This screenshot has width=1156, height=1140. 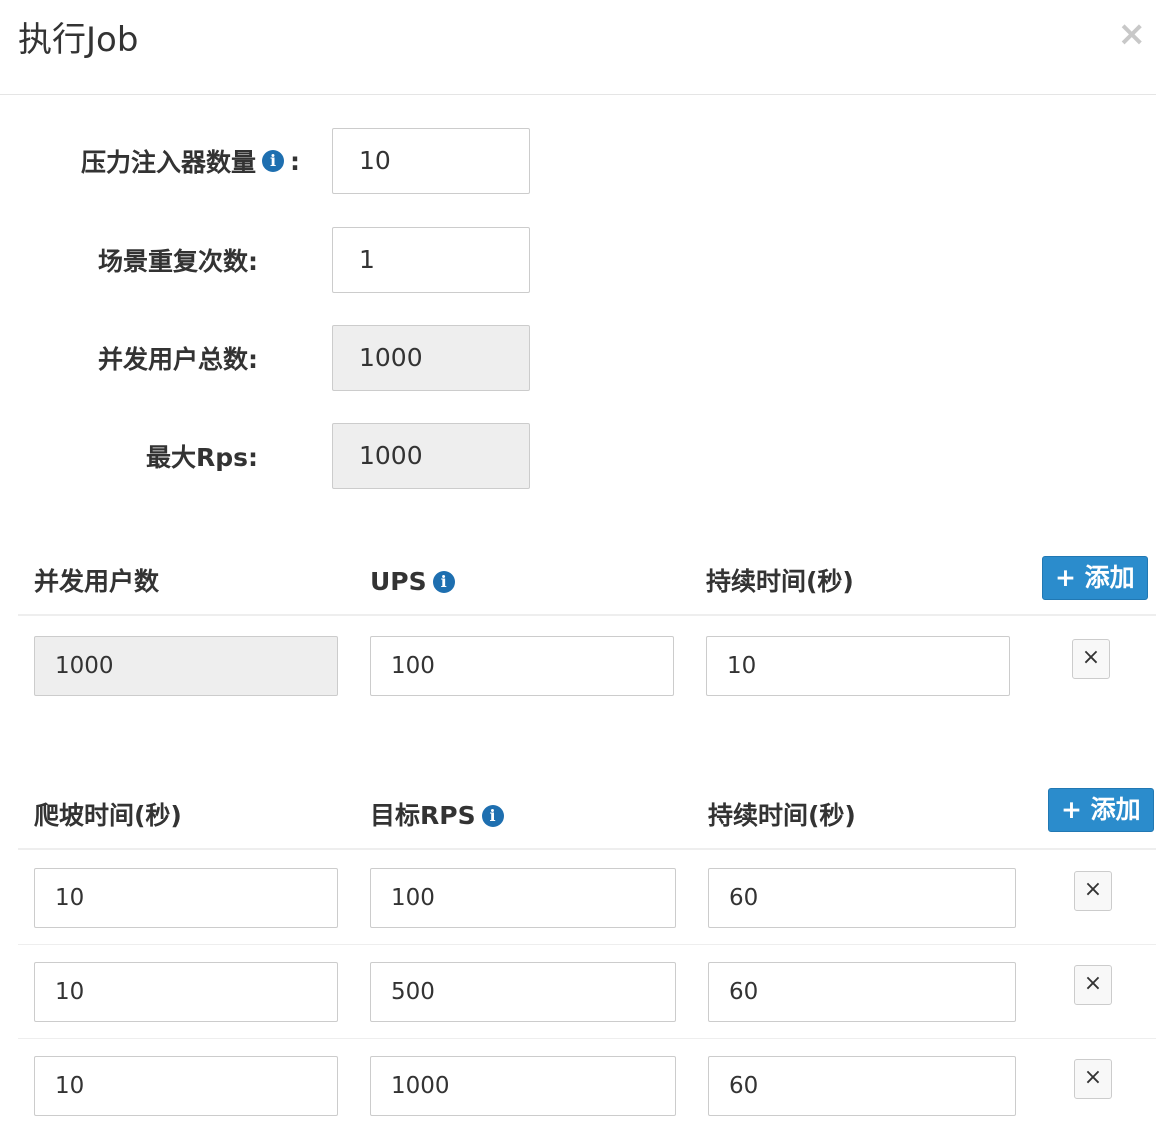 I want to click on max-rps-label: 最大Rps:, so click(x=201, y=457).